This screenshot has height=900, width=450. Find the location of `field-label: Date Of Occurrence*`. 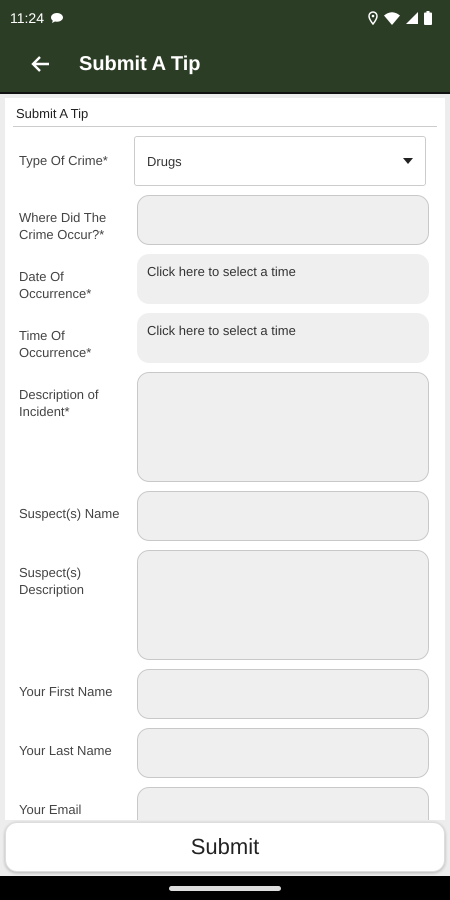

field-label: Date Of Occurrence* is located at coordinates (55, 285).